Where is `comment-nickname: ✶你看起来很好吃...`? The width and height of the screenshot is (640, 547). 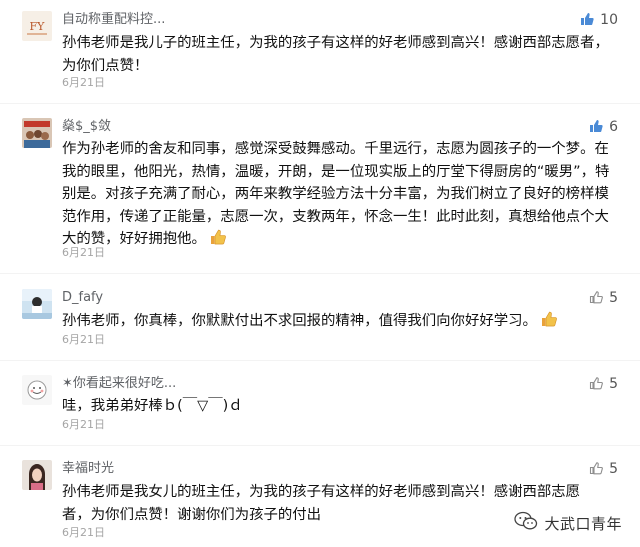 comment-nickname: ✶你看起来很好吃... is located at coordinates (119, 384).